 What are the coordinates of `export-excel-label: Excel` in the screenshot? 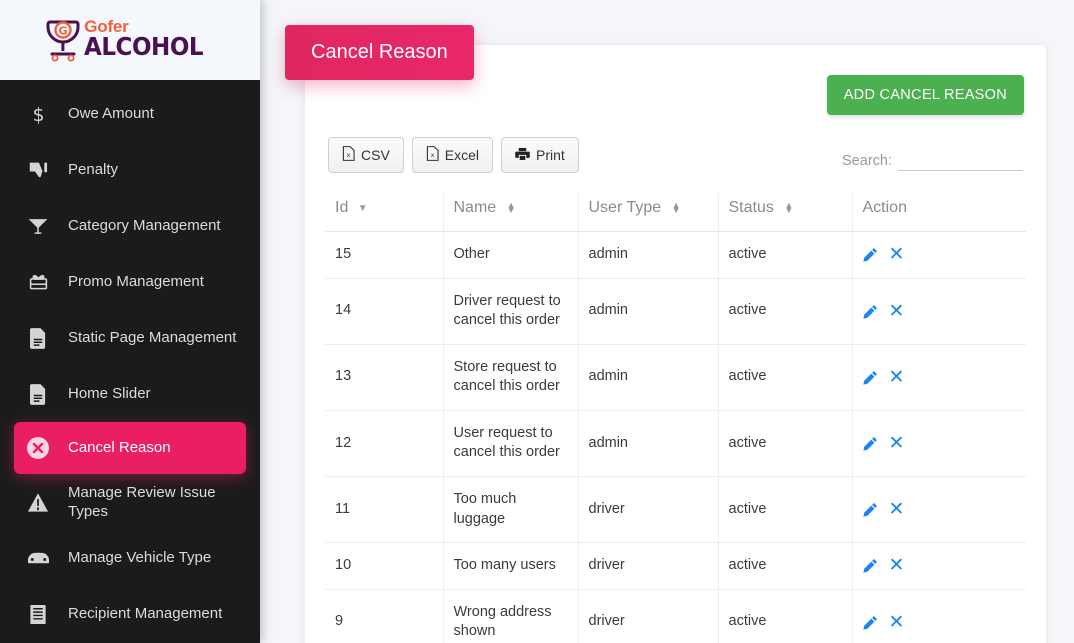 It's located at (462, 155).